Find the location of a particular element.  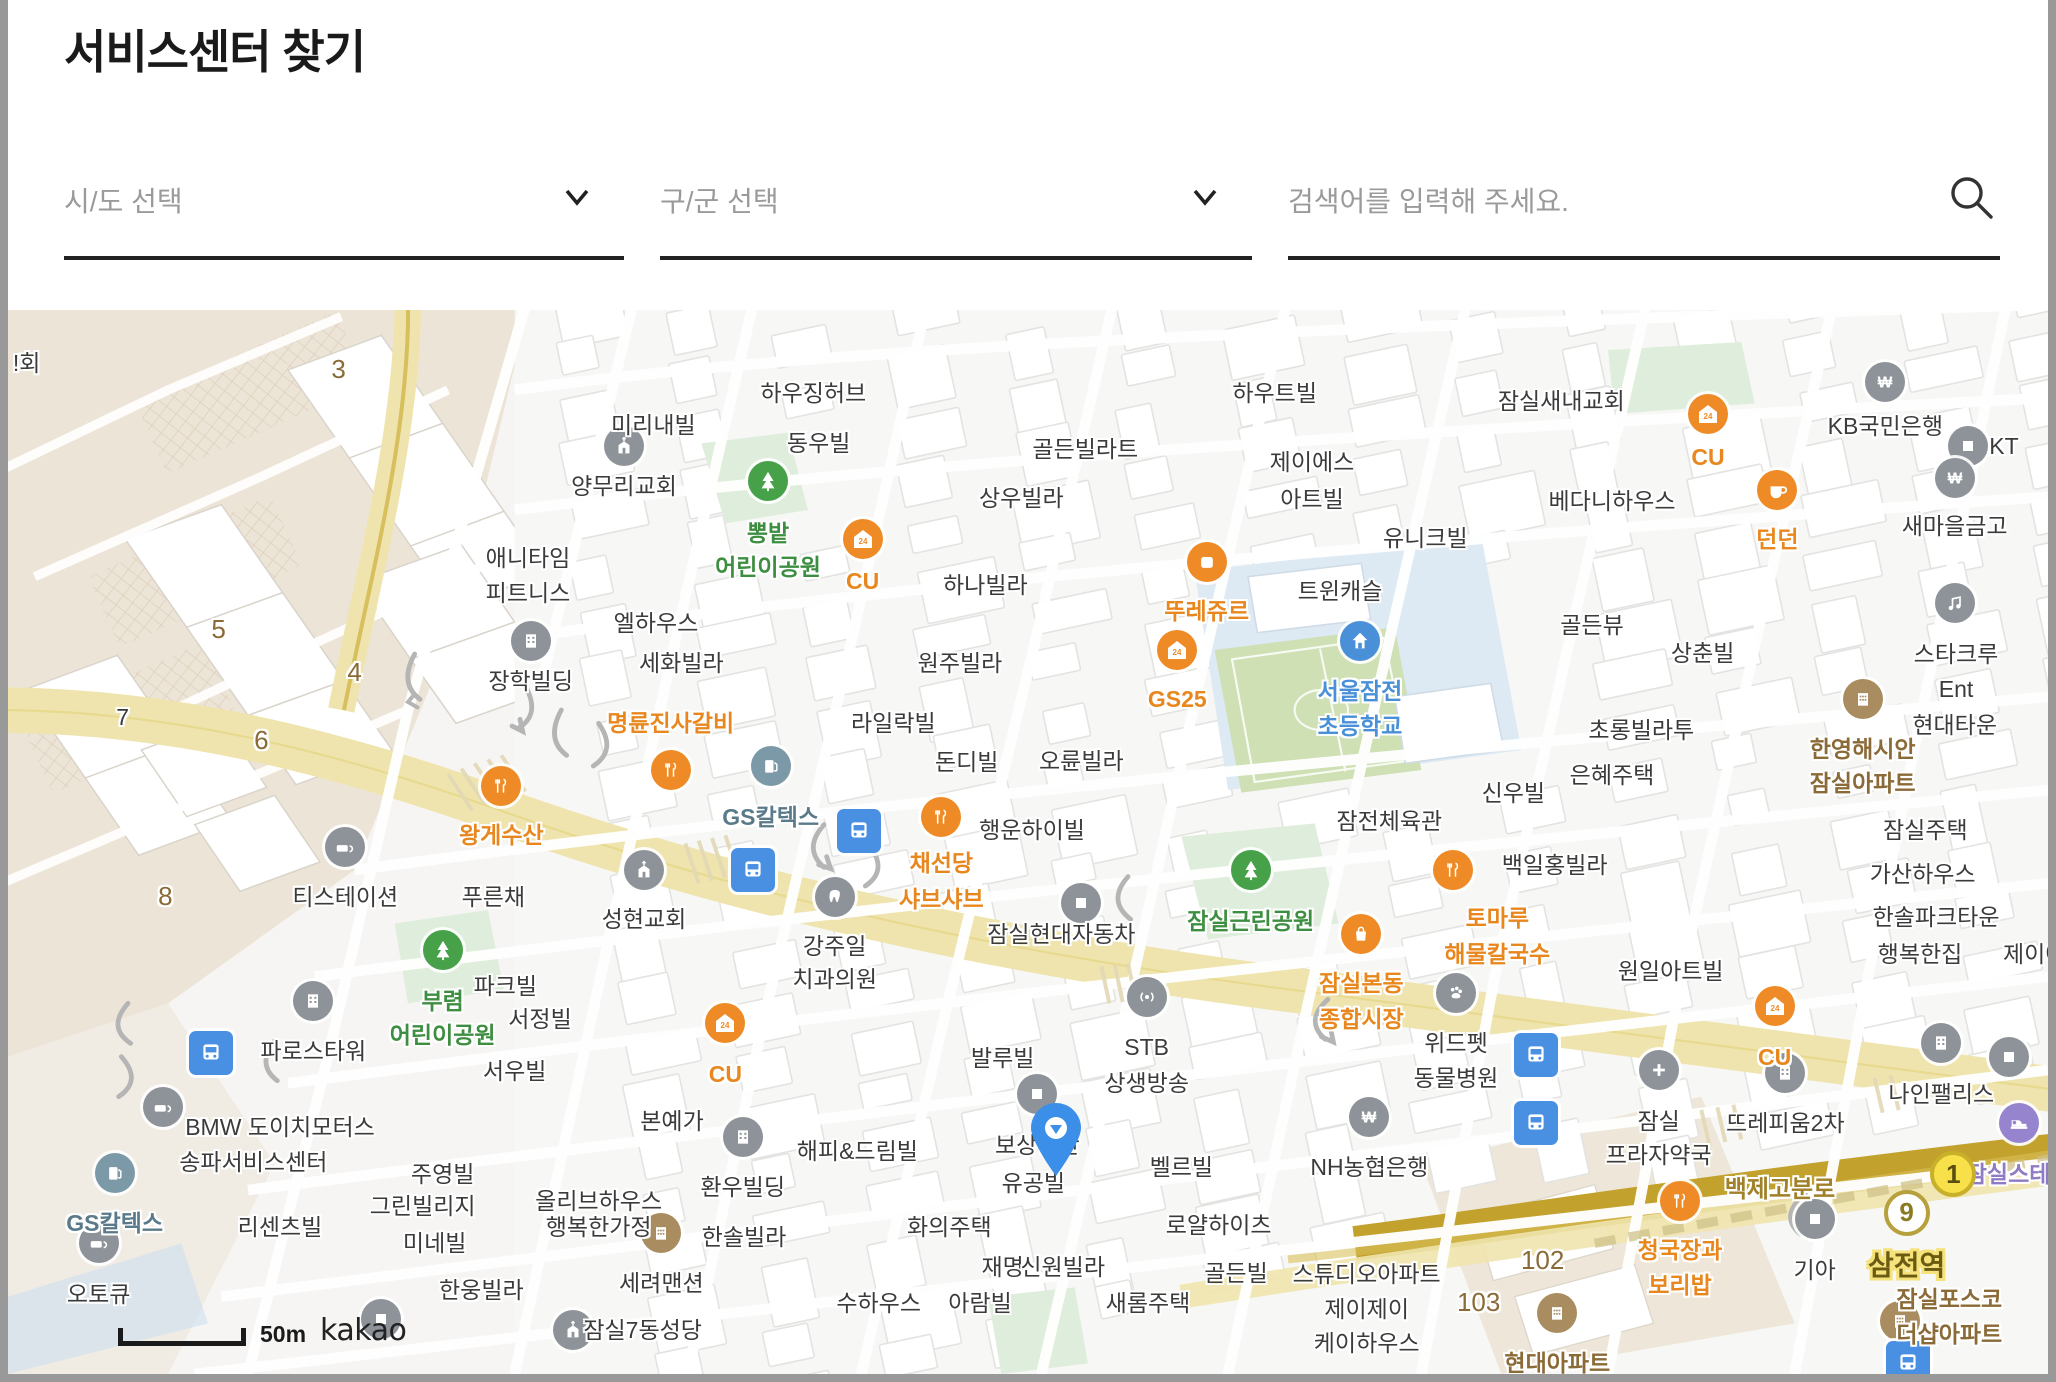

filter-row: 시/도 선택 구/군 선택 검색어를 입력해 주세요. is located at coordinates (1032, 214).